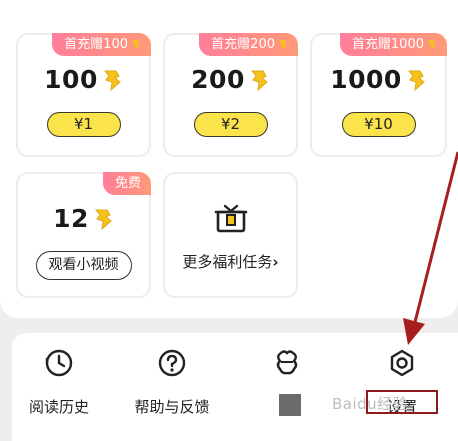 This screenshot has height=441, width=458. What do you see at coordinates (378, 124) in the screenshot?
I see `price-button: ¥10` at bounding box center [378, 124].